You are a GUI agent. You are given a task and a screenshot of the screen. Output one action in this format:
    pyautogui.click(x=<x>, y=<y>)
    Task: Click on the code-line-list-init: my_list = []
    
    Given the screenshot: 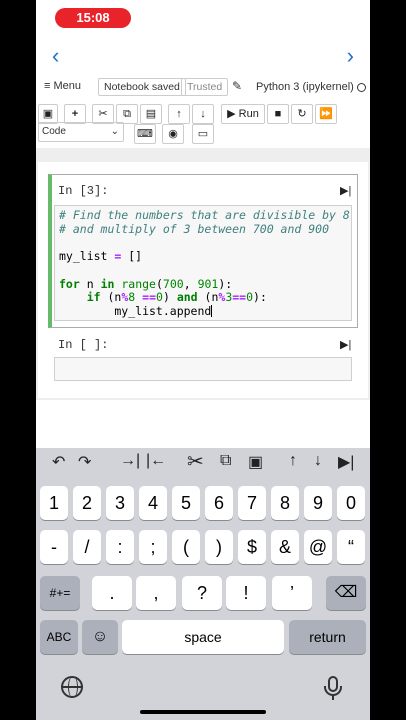 What is the action you would take?
    pyautogui.click(x=101, y=256)
    